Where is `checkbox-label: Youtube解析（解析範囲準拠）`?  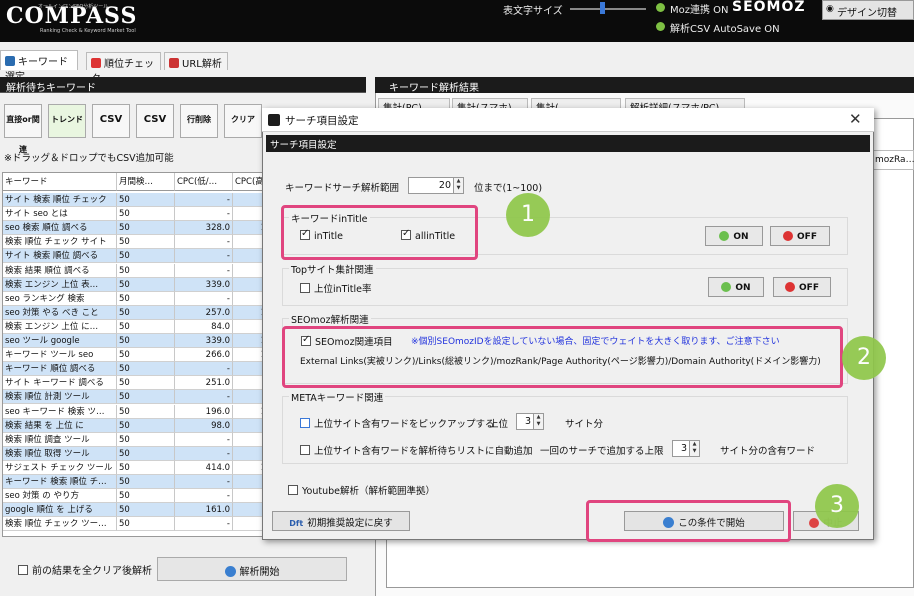 checkbox-label: Youtube解析（解析範囲準拠） is located at coordinates (368, 491).